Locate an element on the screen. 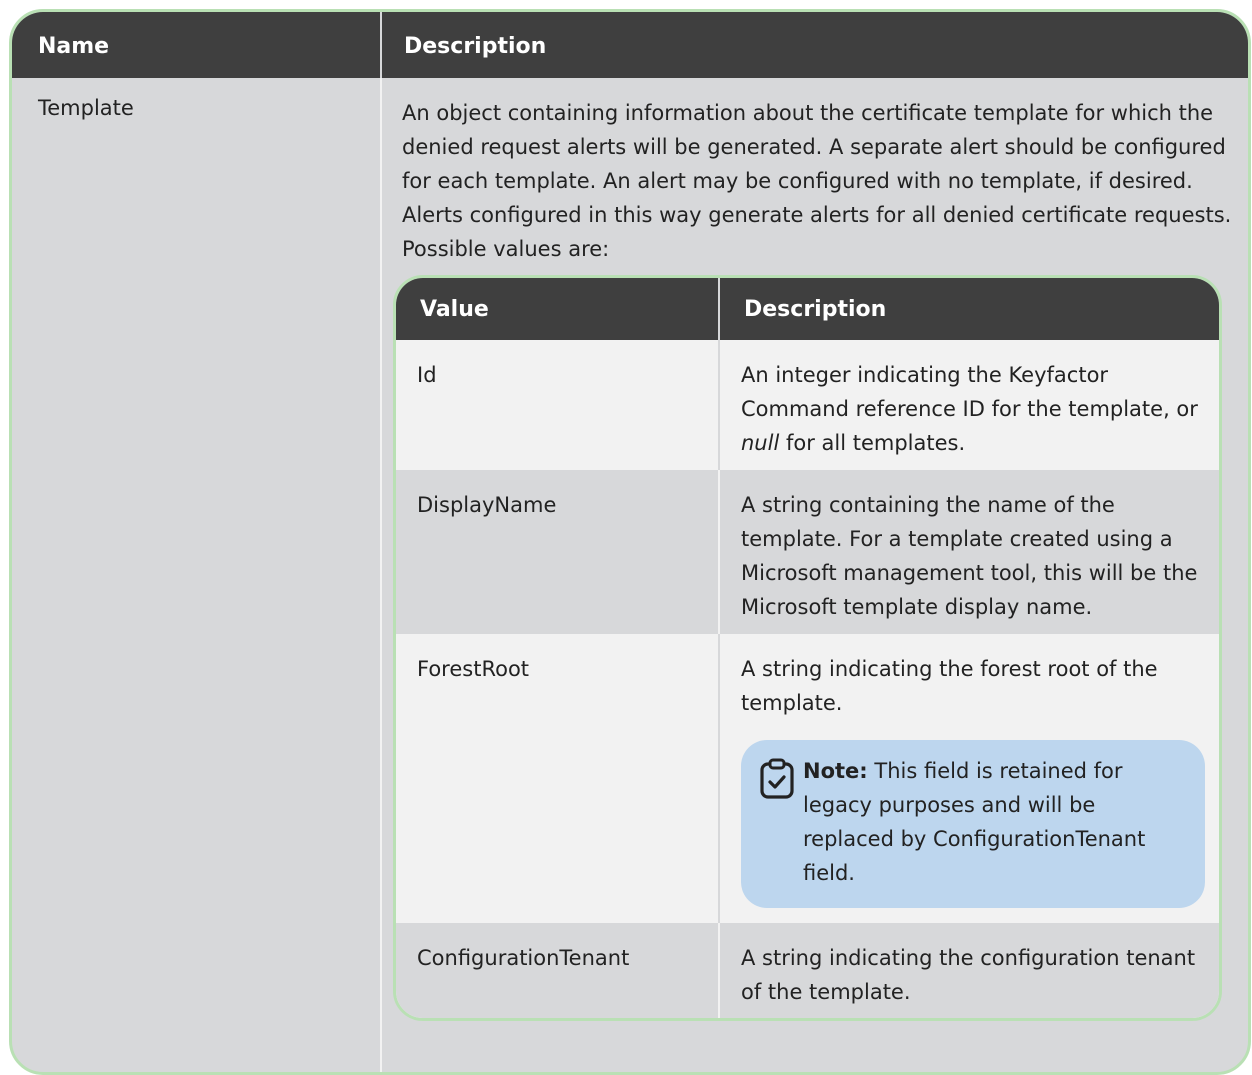  header-name: Name is located at coordinates (197, 45).